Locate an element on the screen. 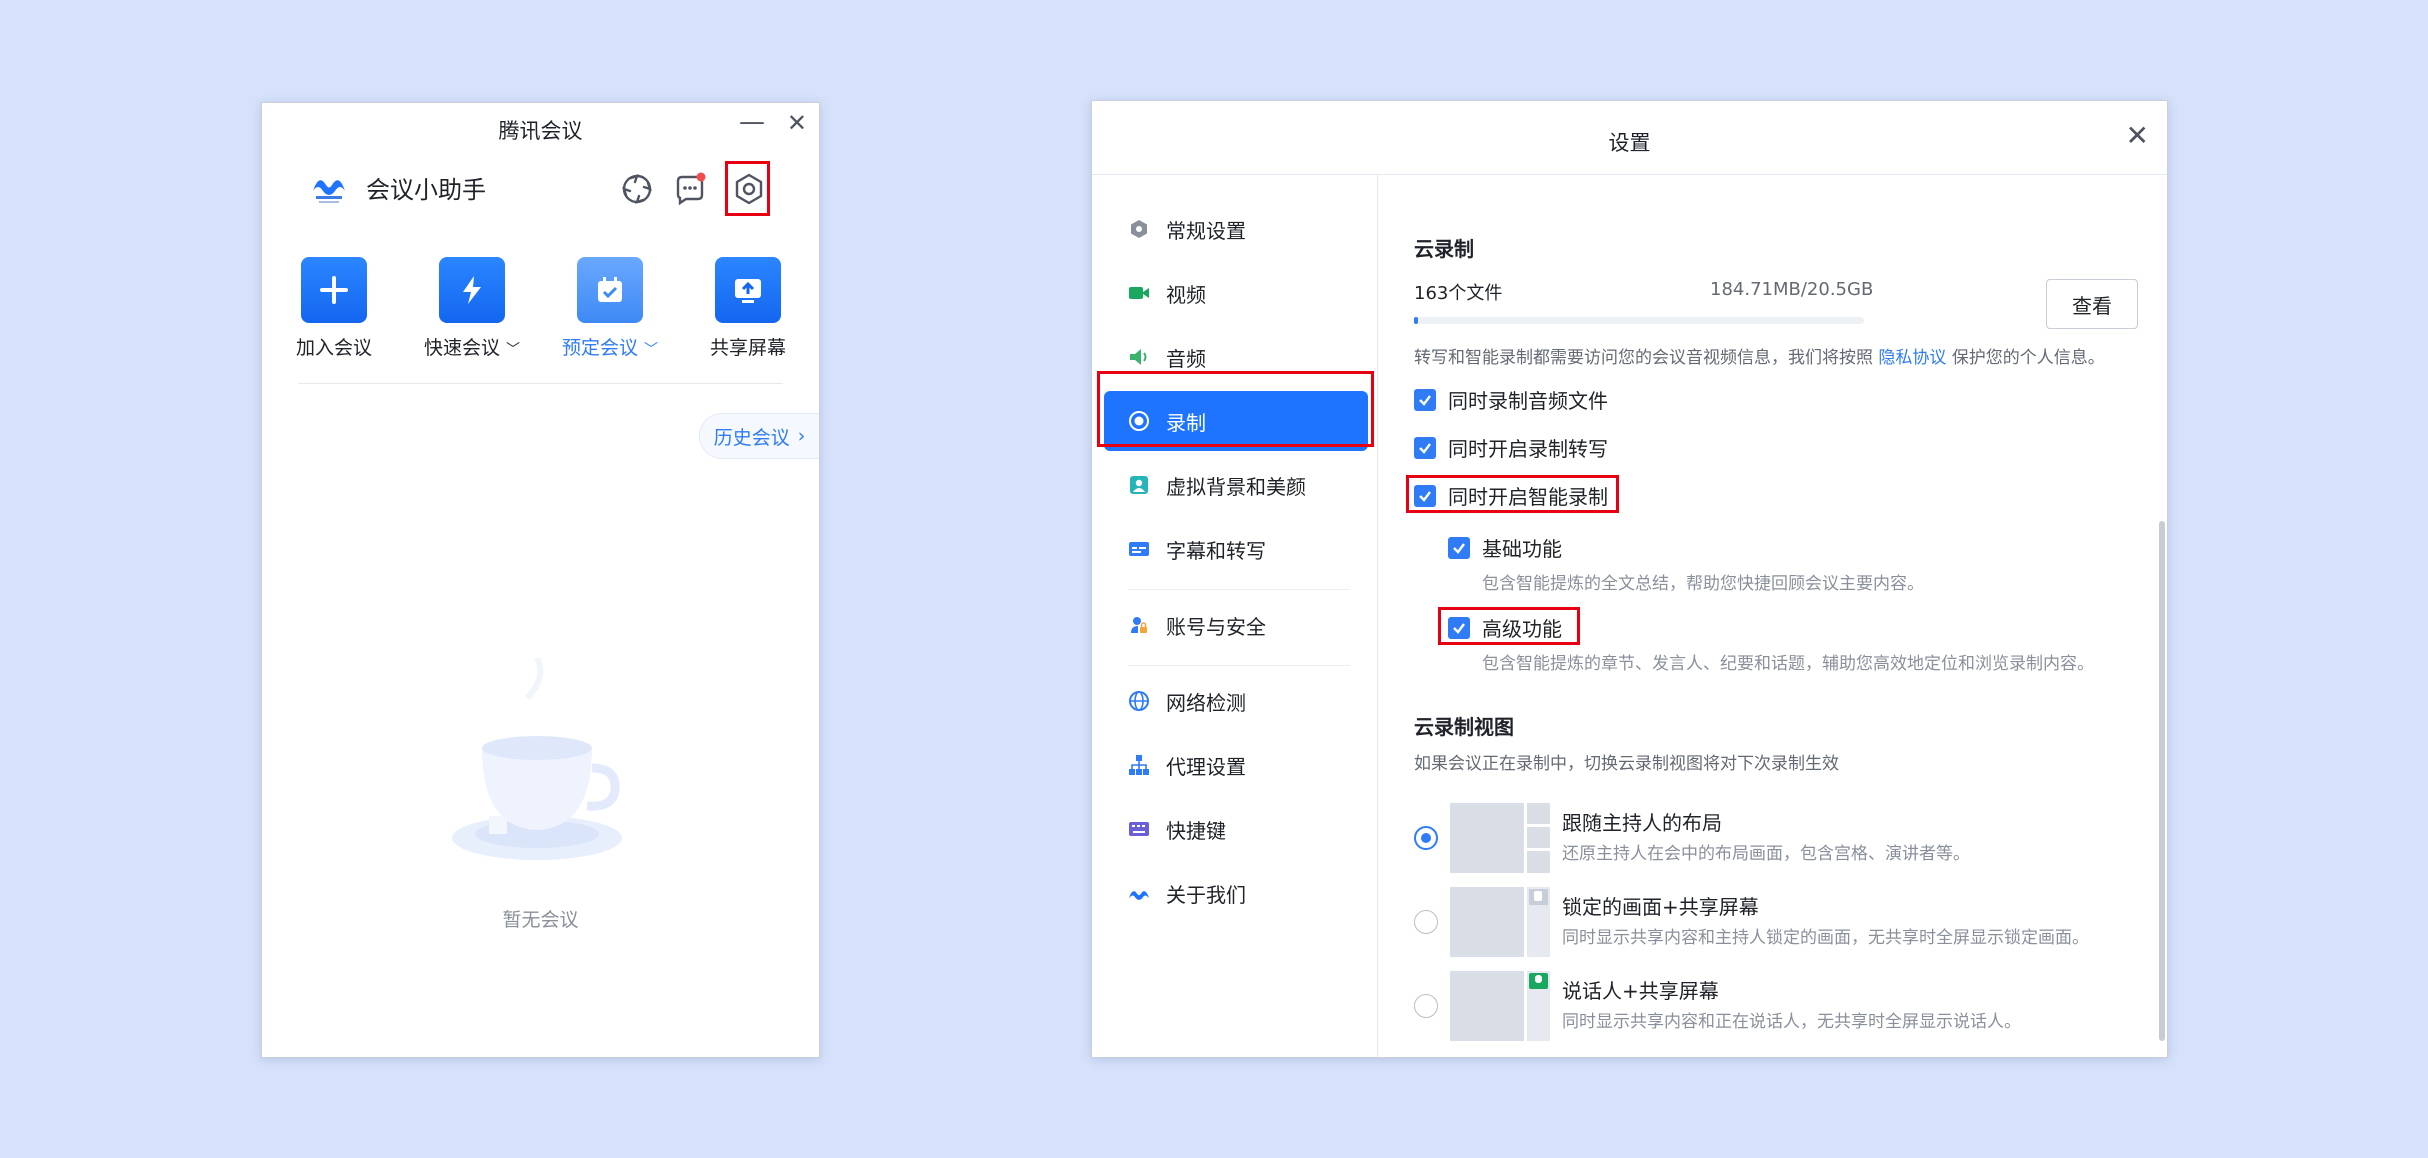  minimize-button: — is located at coordinates (752, 122).